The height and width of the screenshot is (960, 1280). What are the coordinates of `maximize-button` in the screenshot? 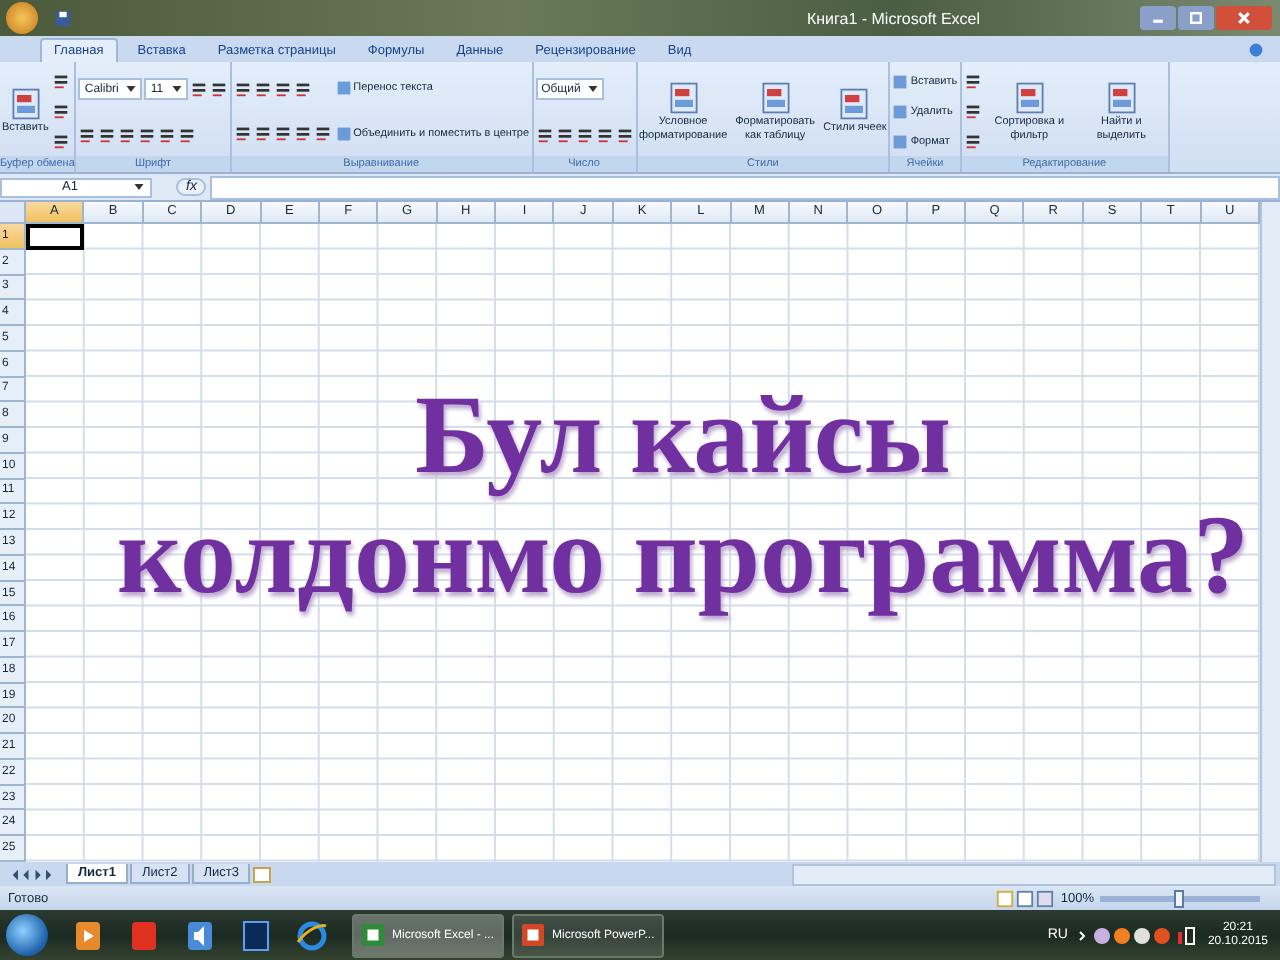 It's located at (1196, 18).